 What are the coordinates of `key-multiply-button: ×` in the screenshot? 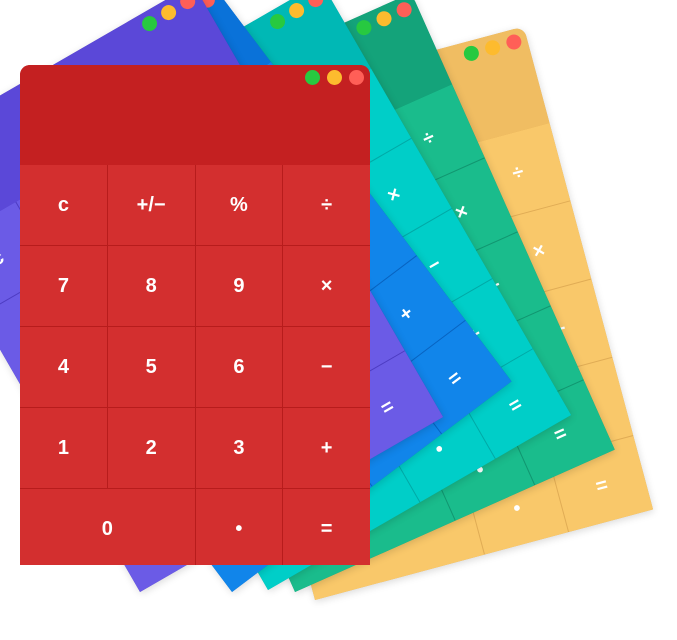 It's located at (326, 286).